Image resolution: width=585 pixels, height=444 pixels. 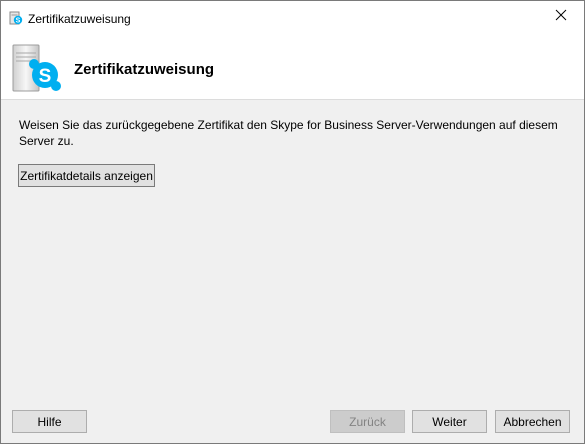 I want to click on window-title: Zertifikatzuweisung, so click(x=79, y=19).